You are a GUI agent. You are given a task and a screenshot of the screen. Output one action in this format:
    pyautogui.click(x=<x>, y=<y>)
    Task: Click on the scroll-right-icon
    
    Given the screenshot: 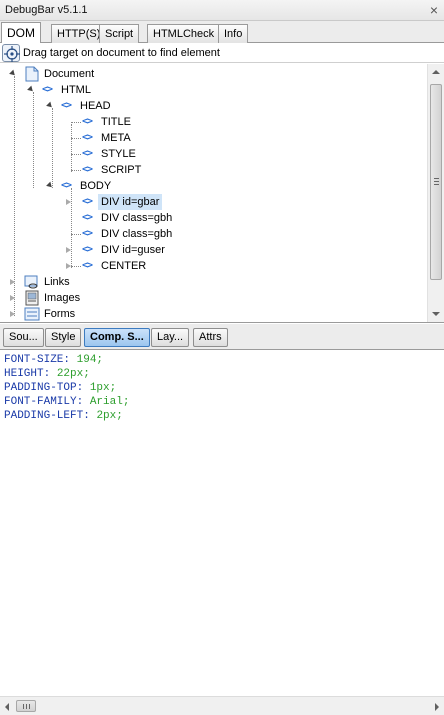 What is the action you would take?
    pyautogui.click(x=437, y=707)
    